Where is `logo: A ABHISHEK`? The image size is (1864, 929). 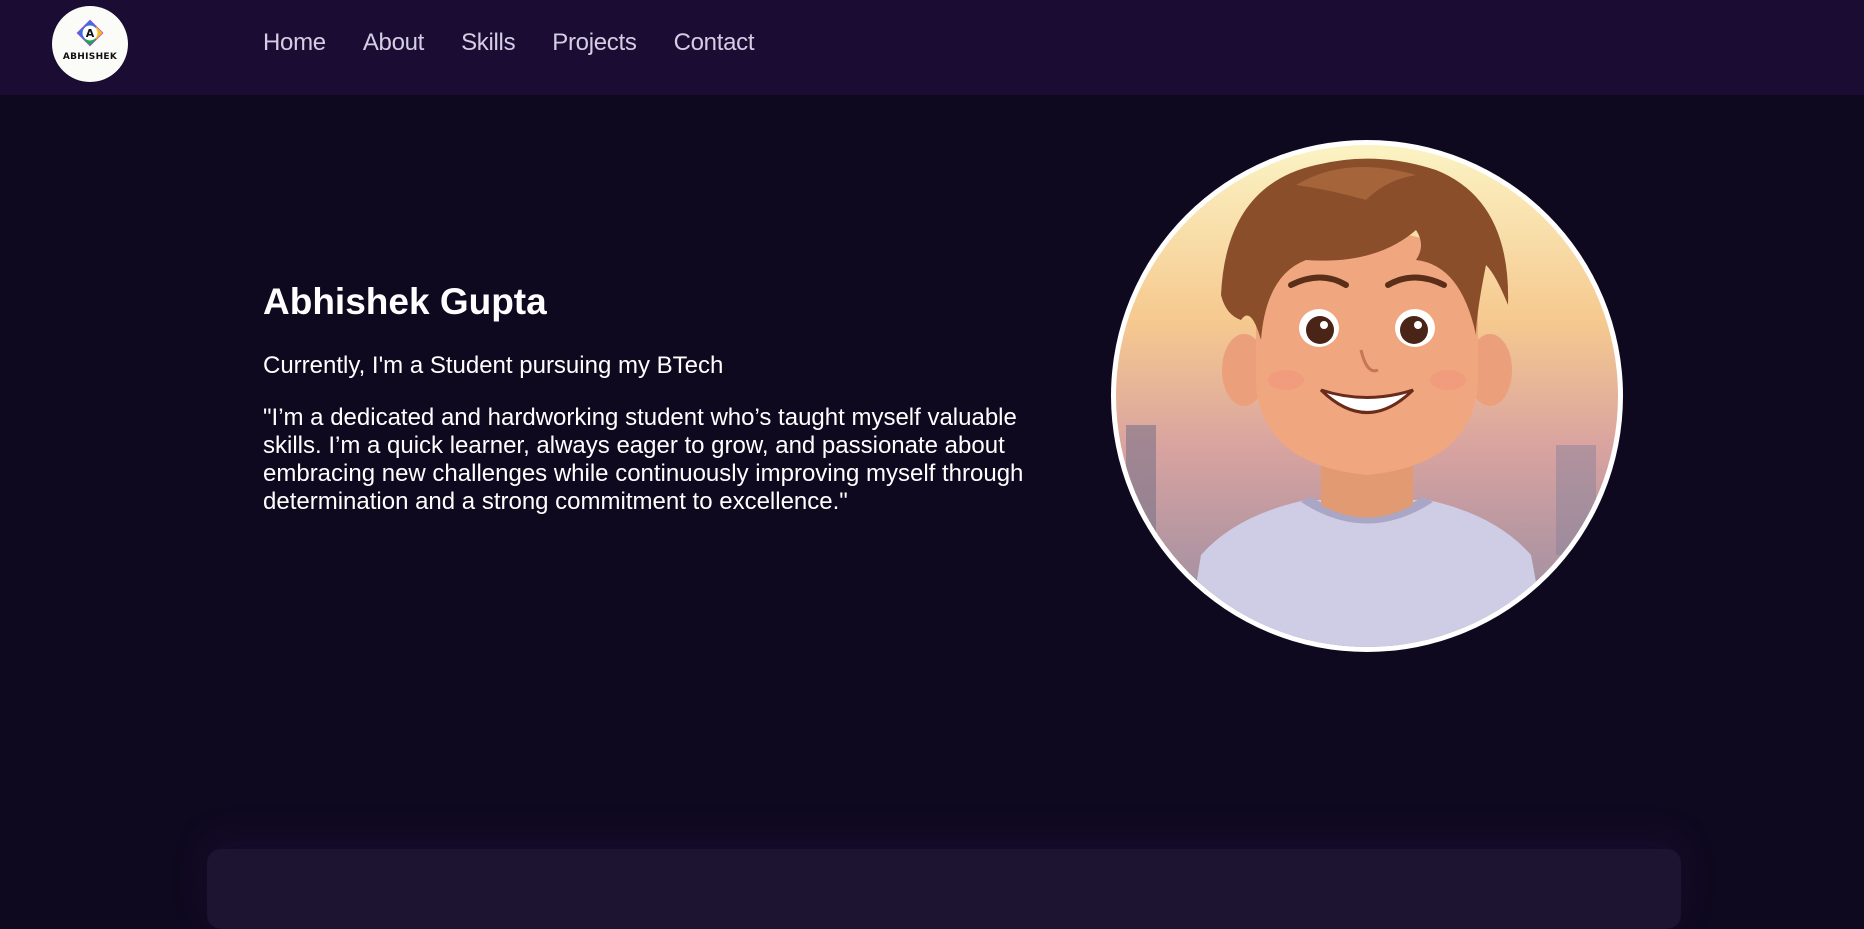 logo: A ABHISHEK is located at coordinates (90, 44).